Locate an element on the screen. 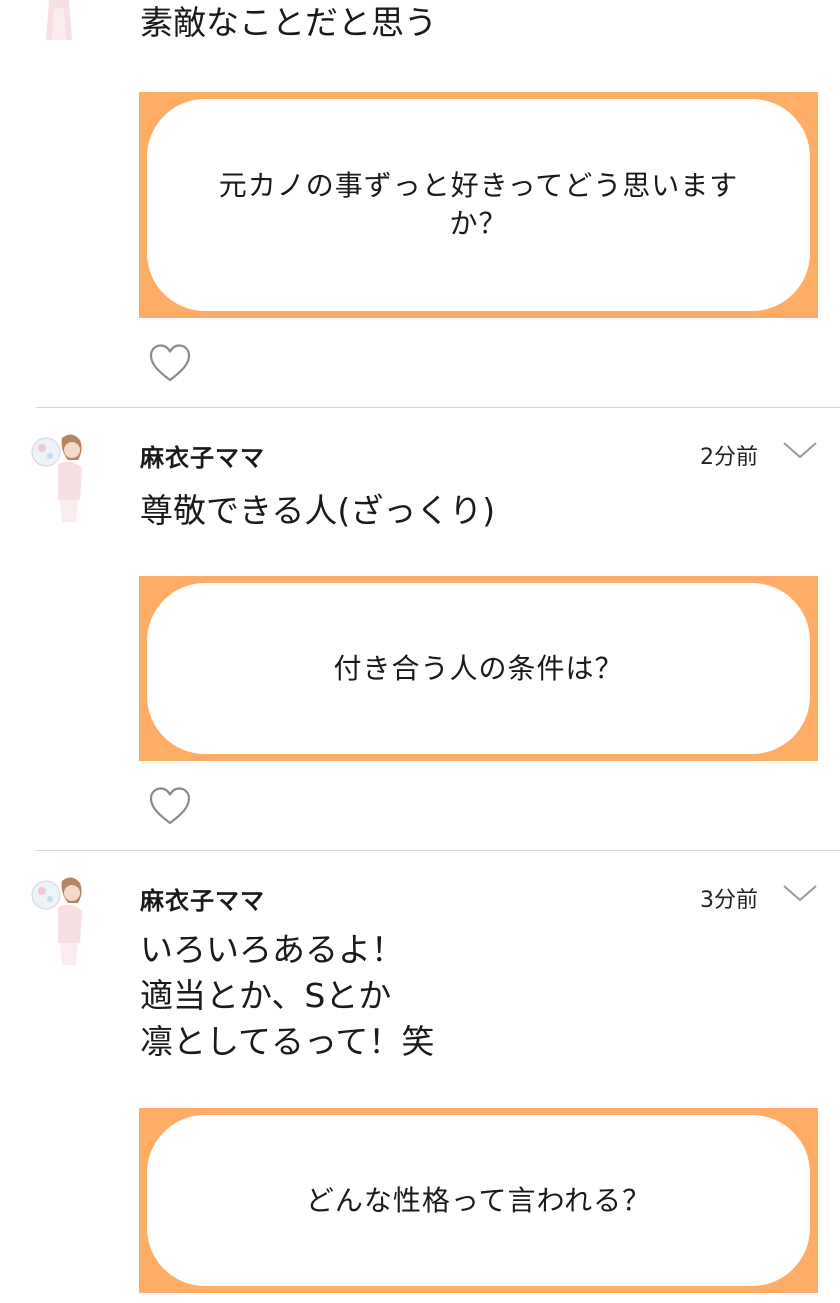 The height and width of the screenshot is (1303, 840). post-body-text: 素敵なことだと思う is located at coordinates (288, 22).